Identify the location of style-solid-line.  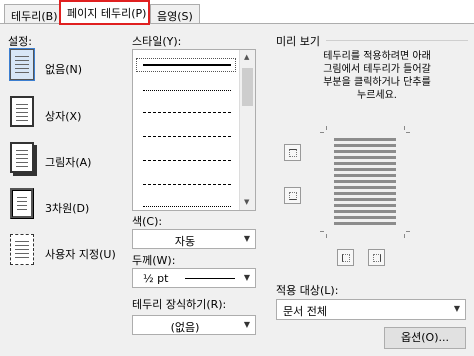
(187, 65).